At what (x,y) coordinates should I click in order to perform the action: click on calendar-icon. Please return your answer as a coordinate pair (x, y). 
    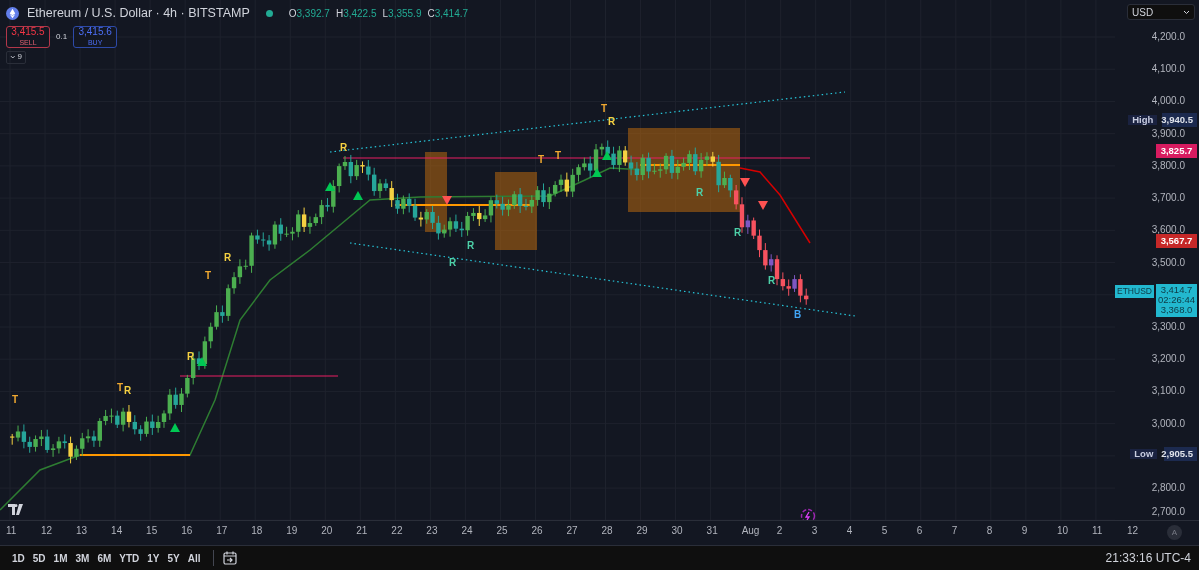
    Looking at the image, I should click on (229, 558).